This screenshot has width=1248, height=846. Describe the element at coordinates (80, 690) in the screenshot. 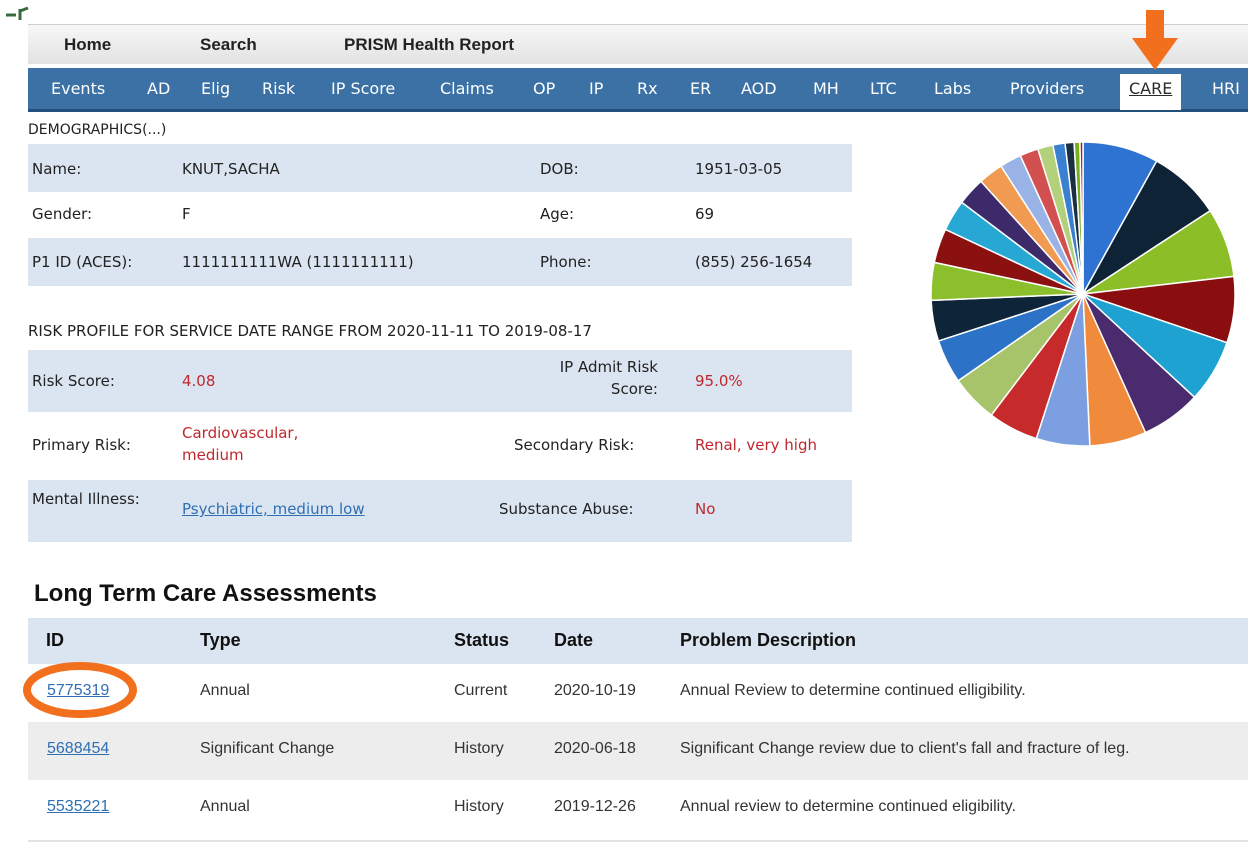

I see `annotation-circle-icon` at that location.